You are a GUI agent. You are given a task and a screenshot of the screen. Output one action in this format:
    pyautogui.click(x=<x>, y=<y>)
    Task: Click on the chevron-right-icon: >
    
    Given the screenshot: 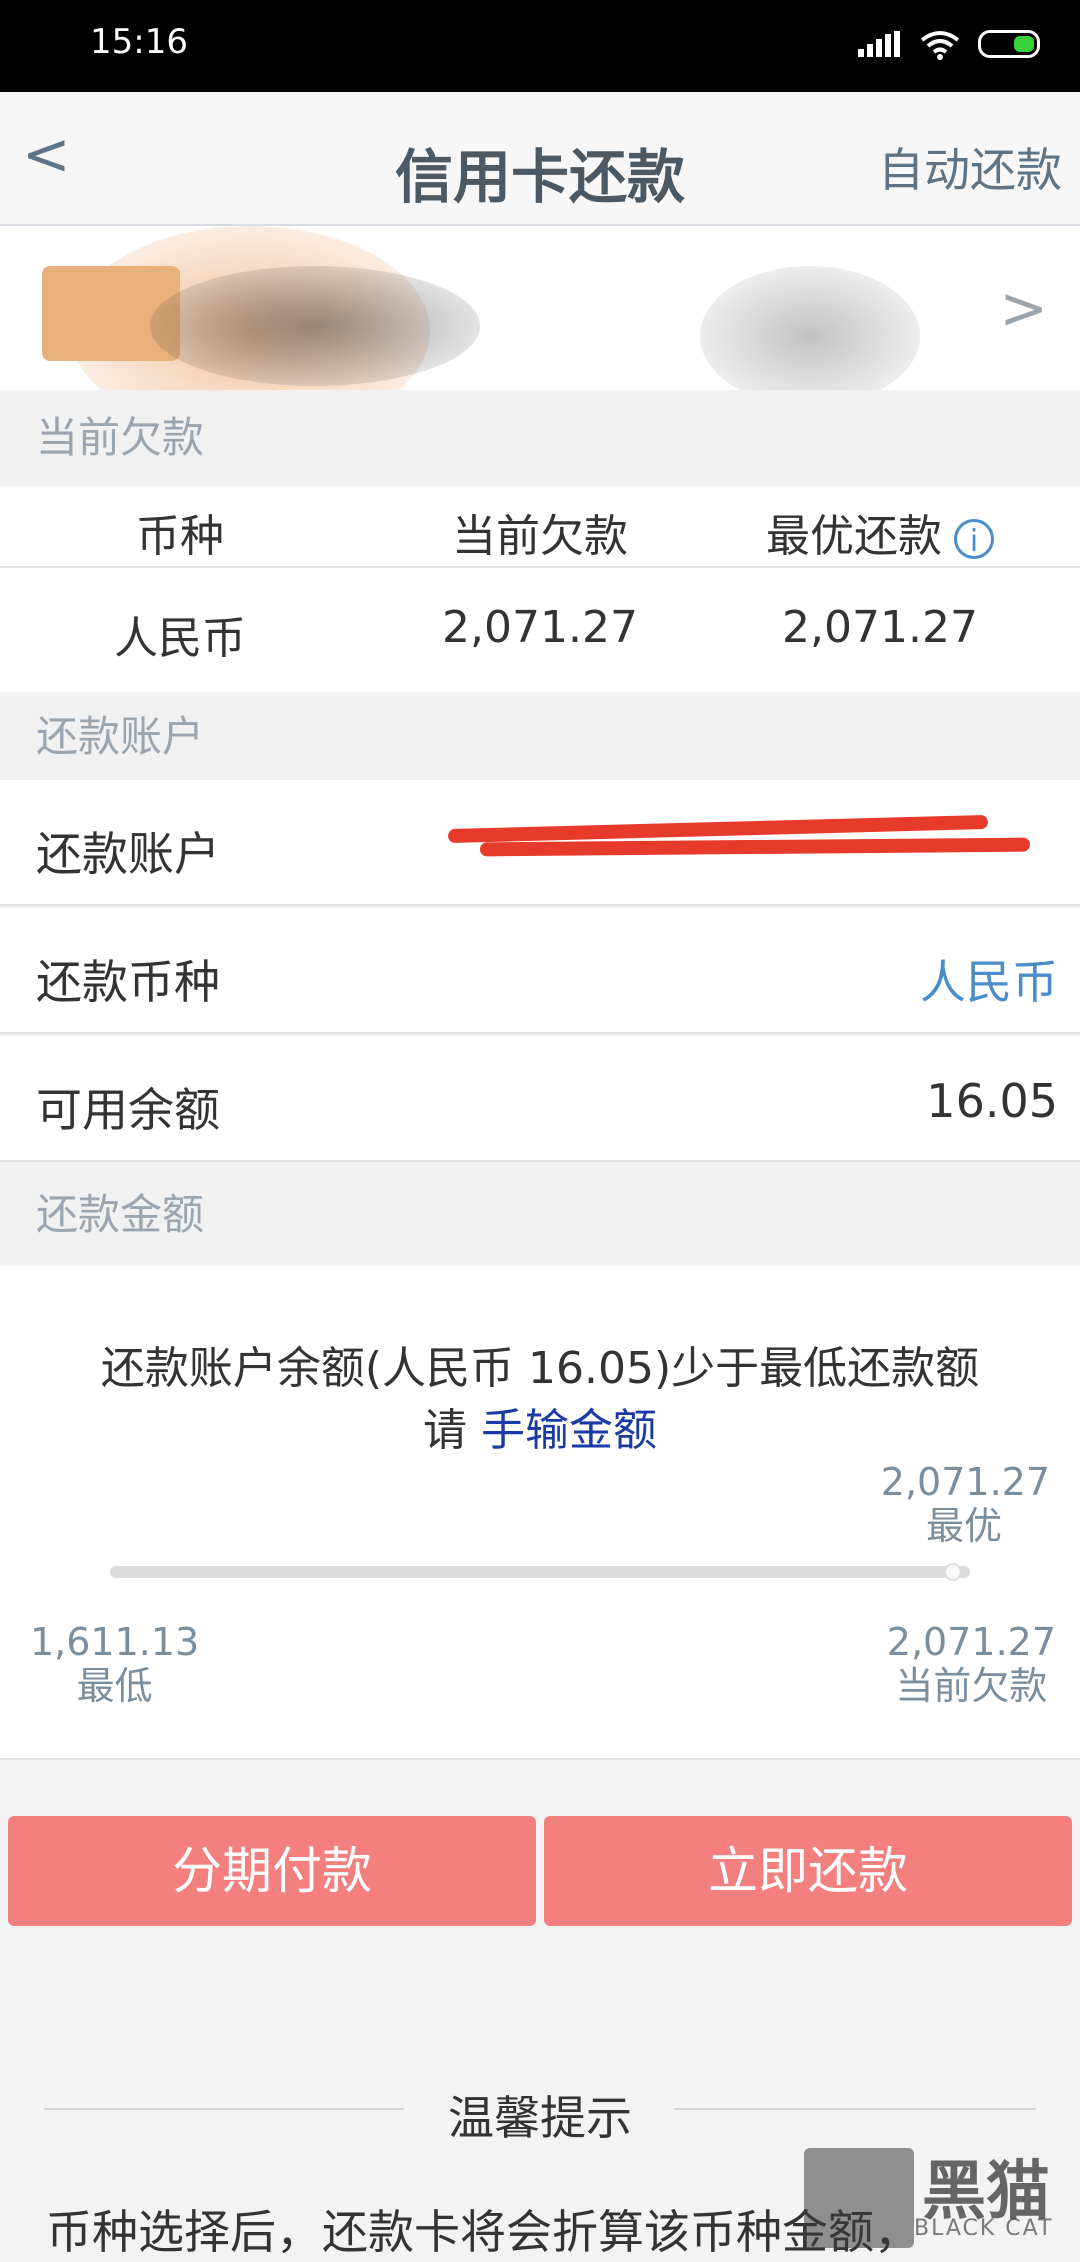 What is the action you would take?
    pyautogui.click(x=1023, y=308)
    